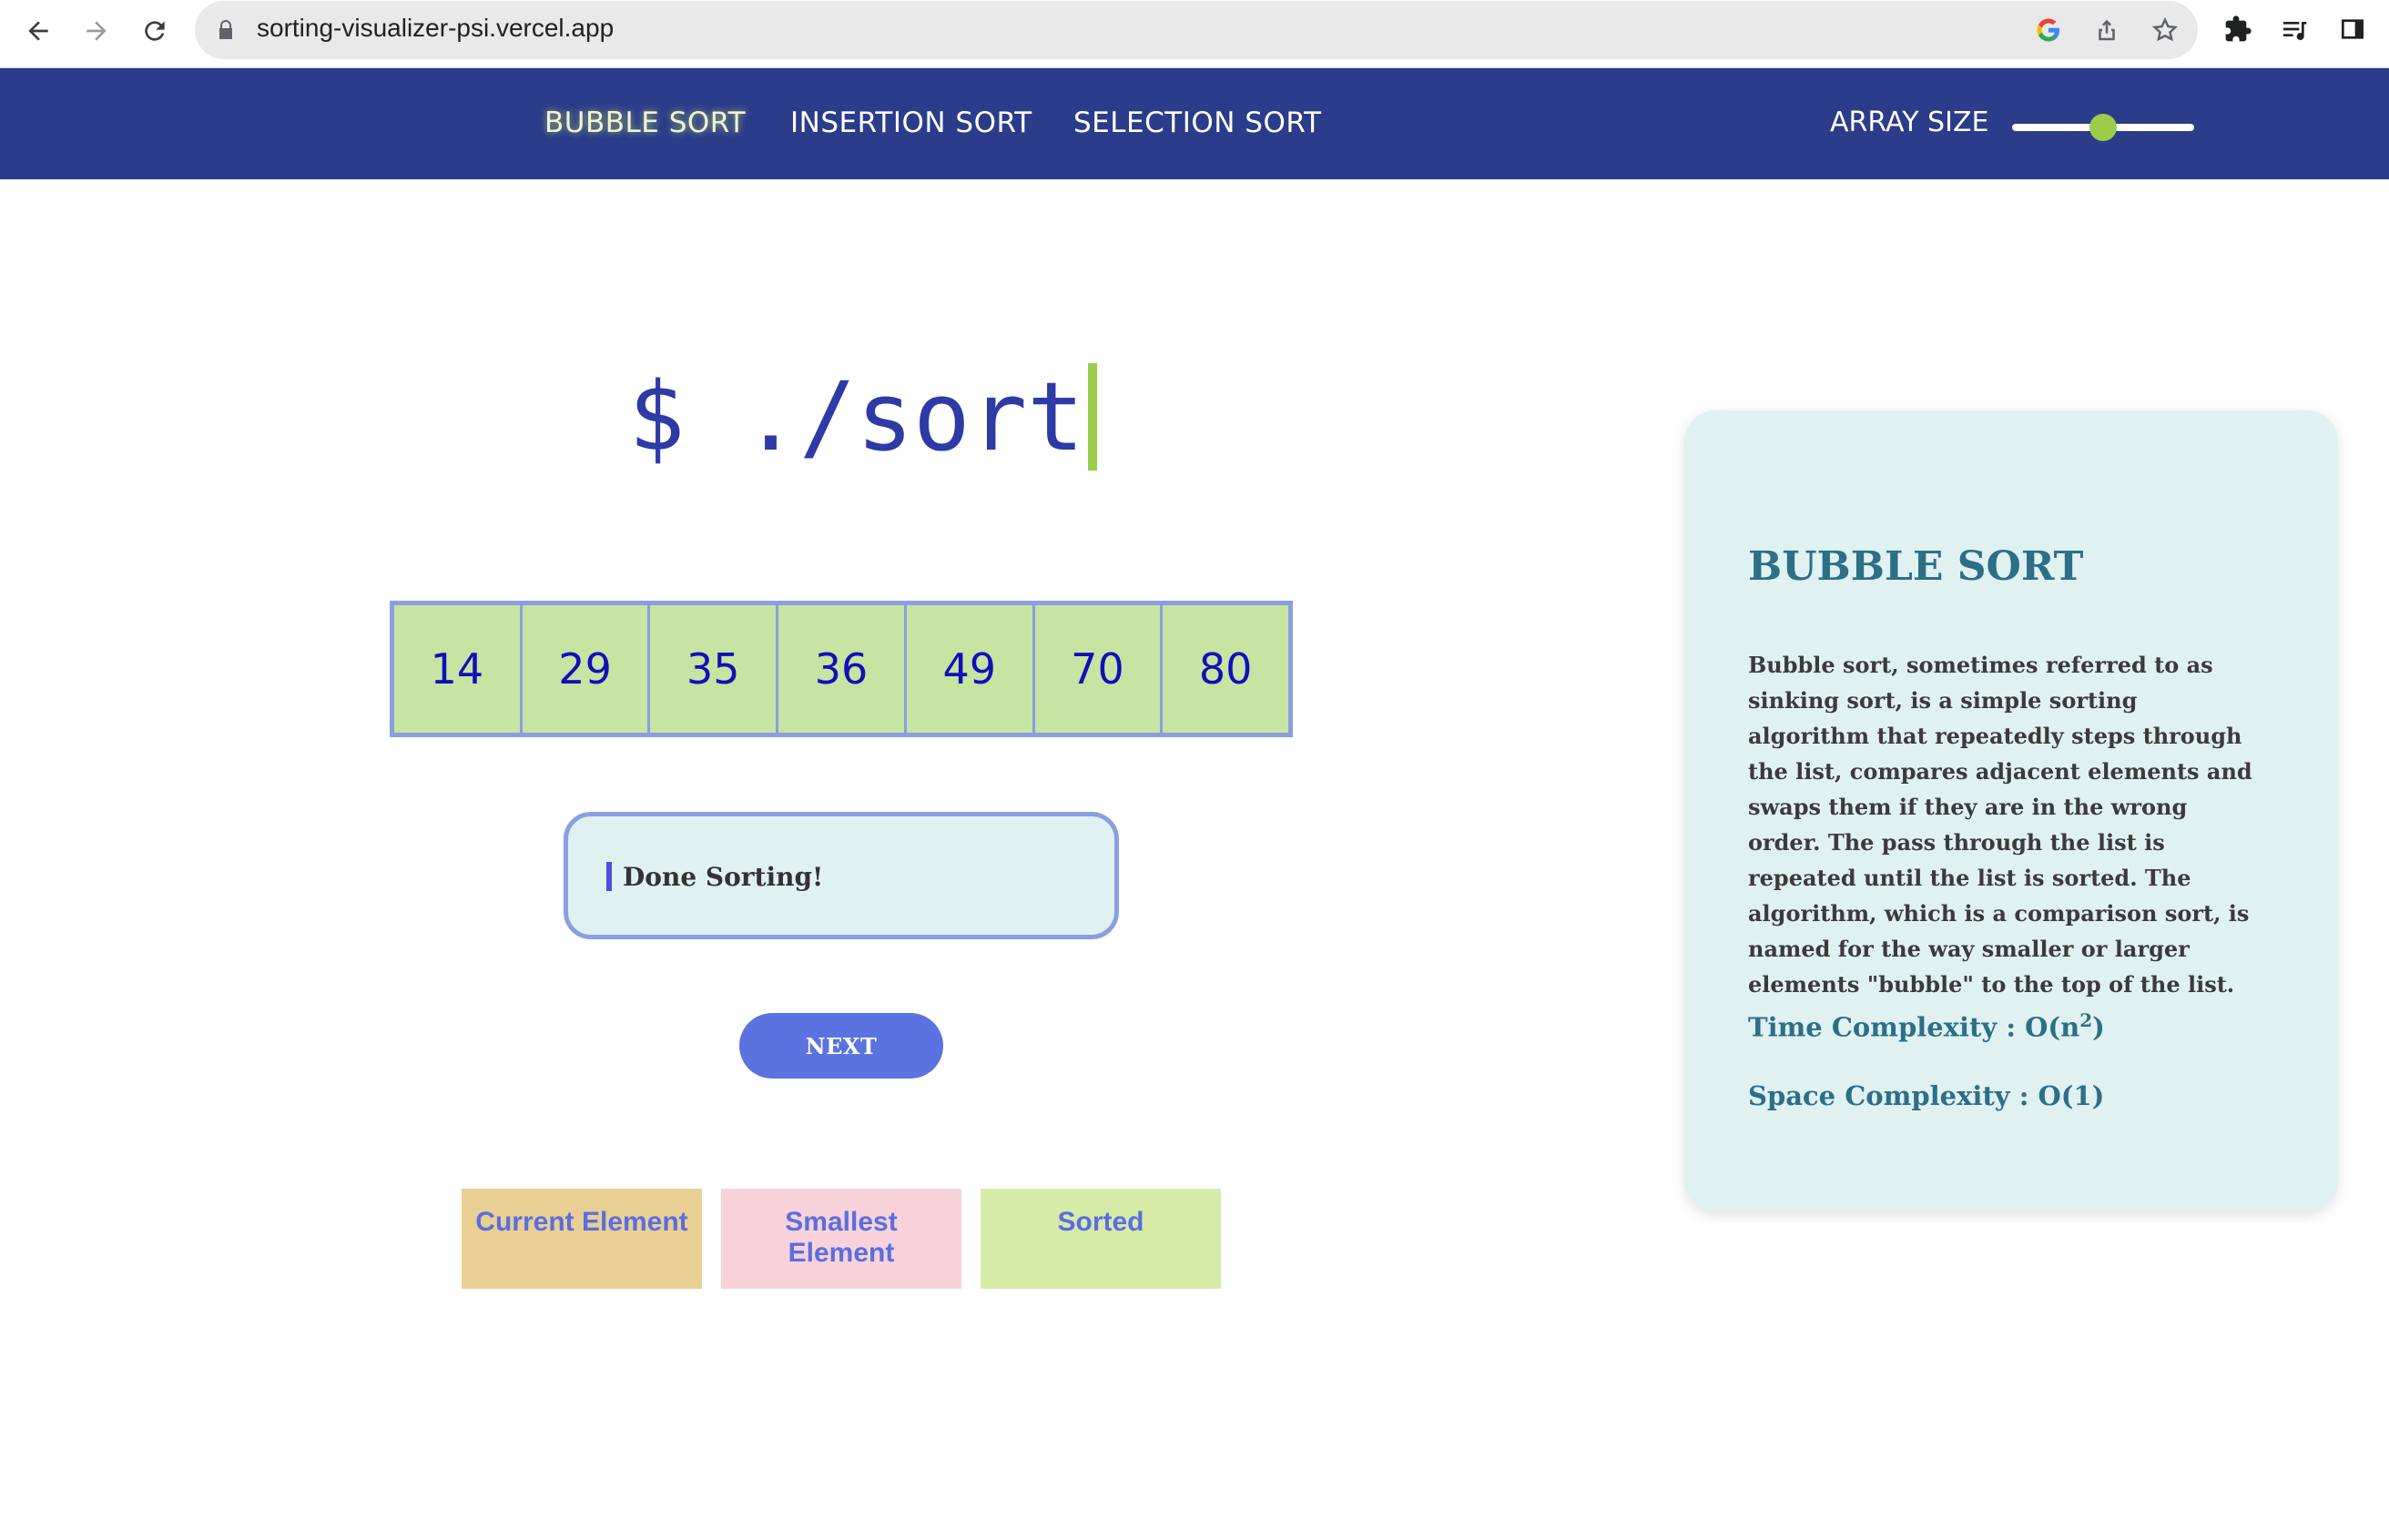  What do you see at coordinates (1914, 1027) in the screenshot?
I see `time-complexity-label: Time Complexity : O(n` at bounding box center [1914, 1027].